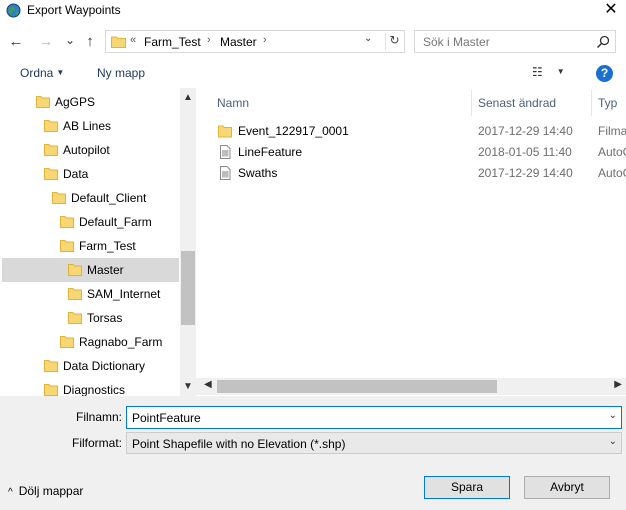 This screenshot has width=626, height=510. What do you see at coordinates (107, 246) in the screenshot?
I see `tree-item-label: Farm_Test` at bounding box center [107, 246].